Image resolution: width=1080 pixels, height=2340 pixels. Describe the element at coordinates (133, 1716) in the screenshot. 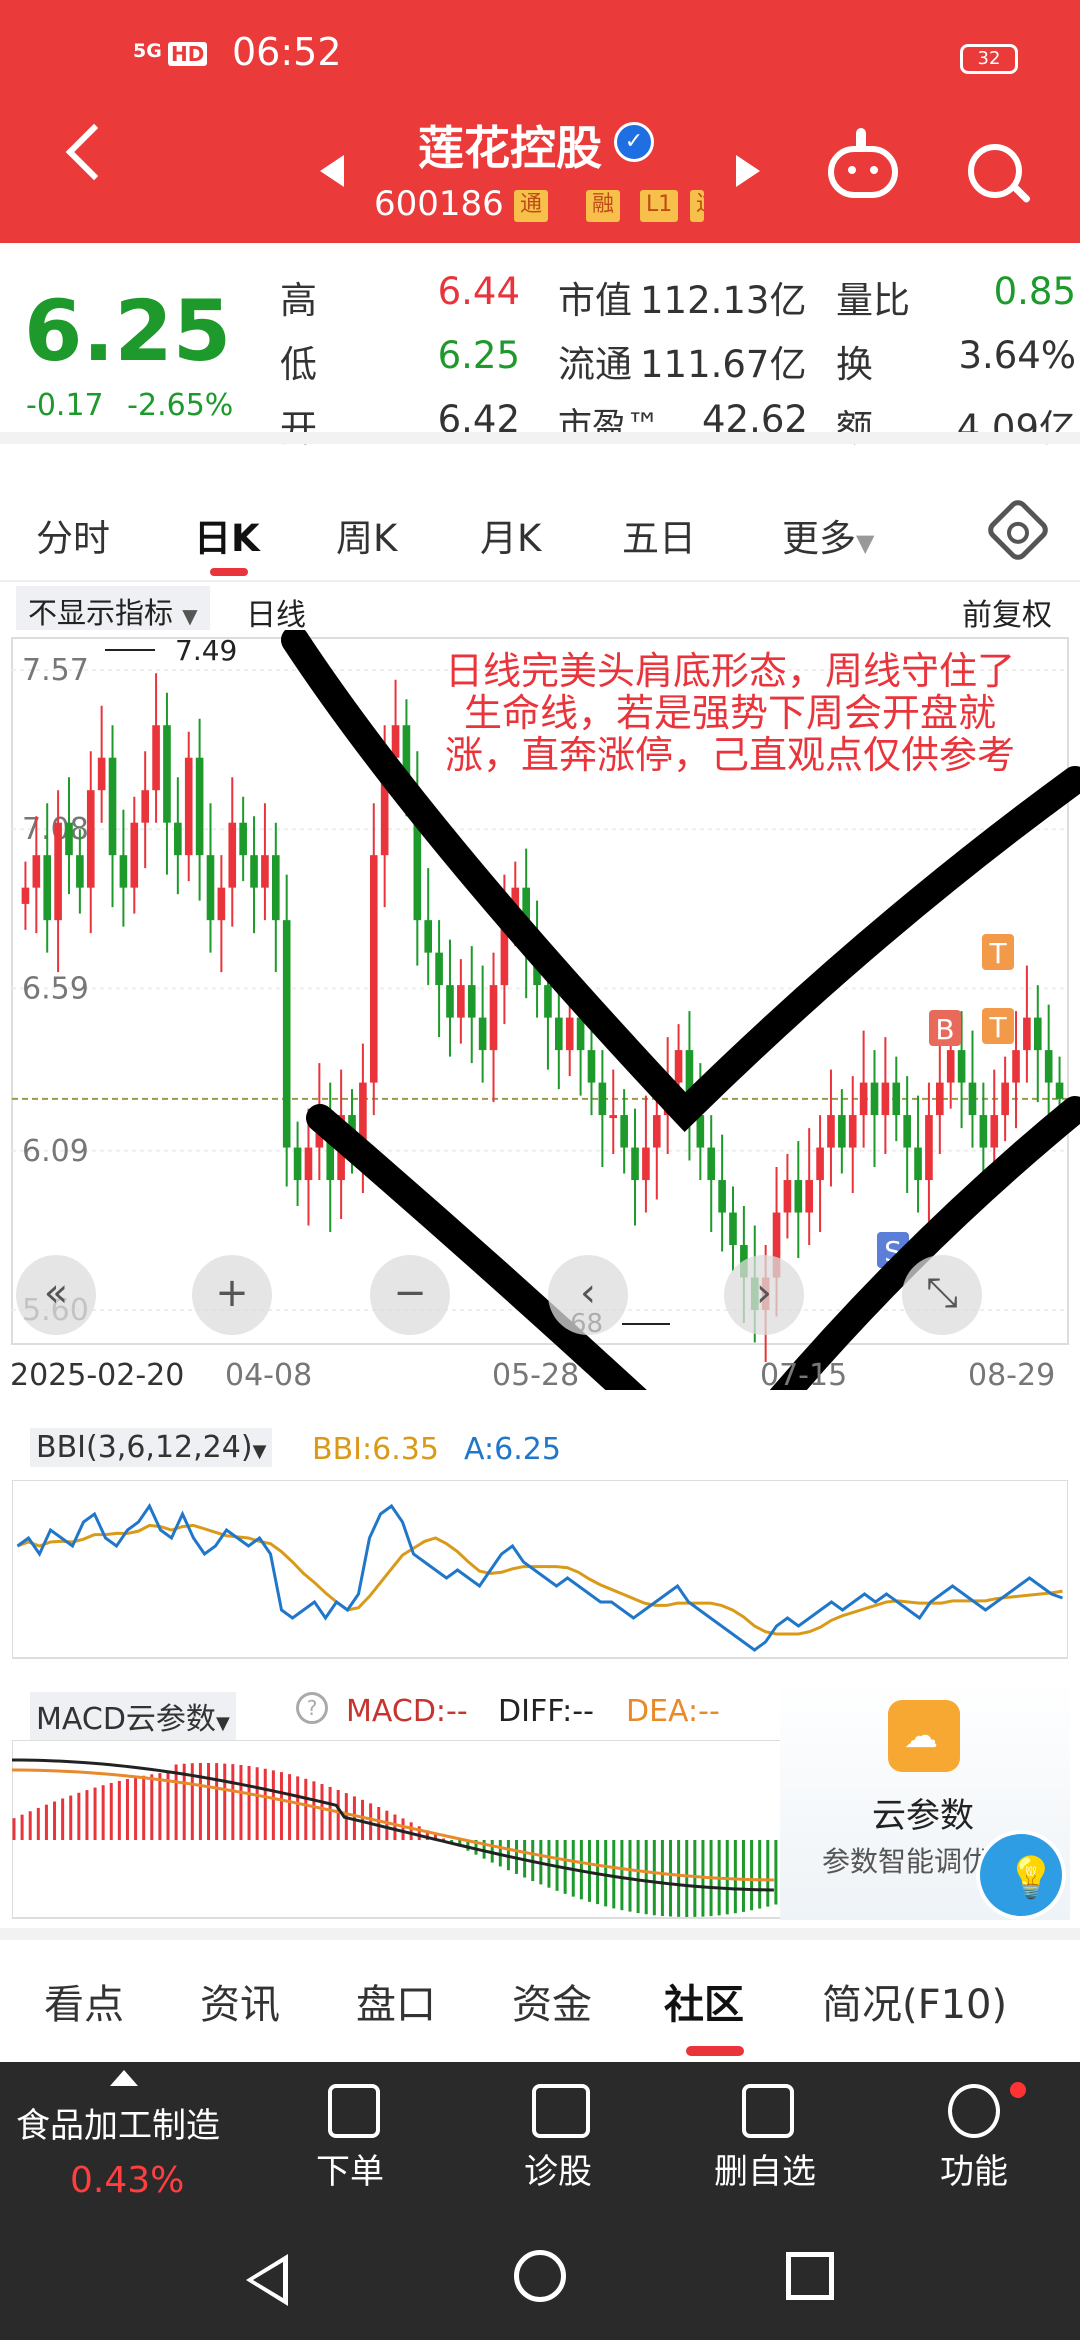

I see `macd-selector: MACD云参数▼` at that location.